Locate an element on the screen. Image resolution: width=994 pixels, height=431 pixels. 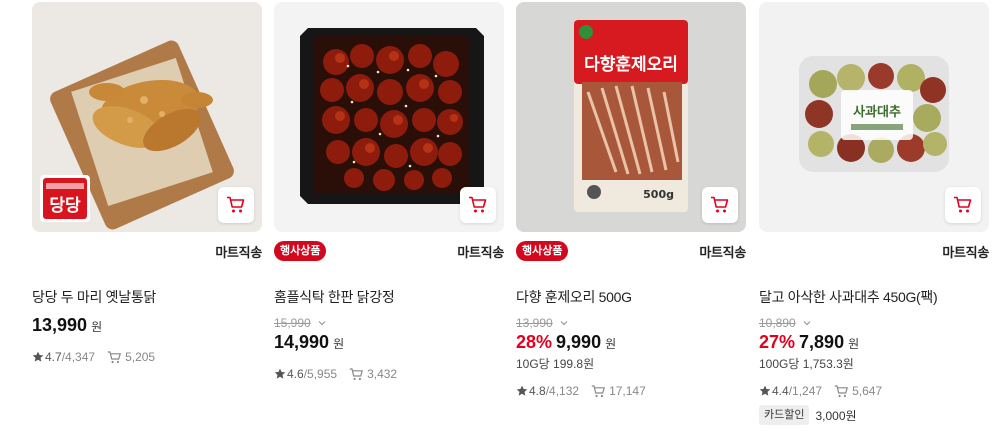
product-title: 당당 두 마리 옛날통닭 is located at coordinates (147, 297).